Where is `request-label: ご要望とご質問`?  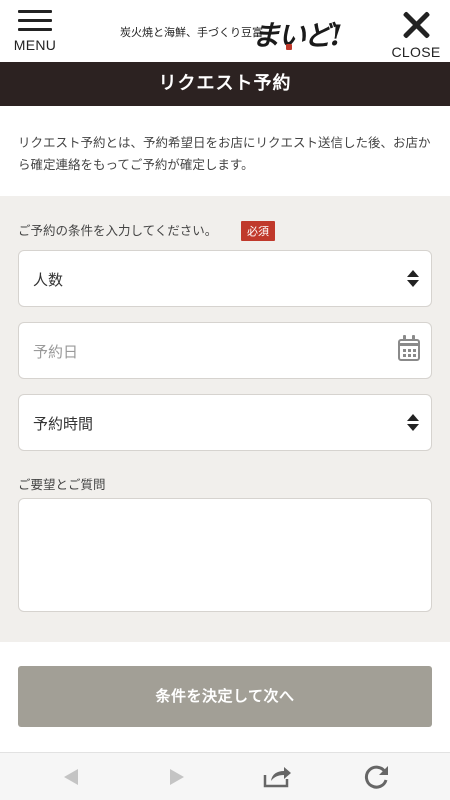
request-label: ご要望とご質問 is located at coordinates (62, 484).